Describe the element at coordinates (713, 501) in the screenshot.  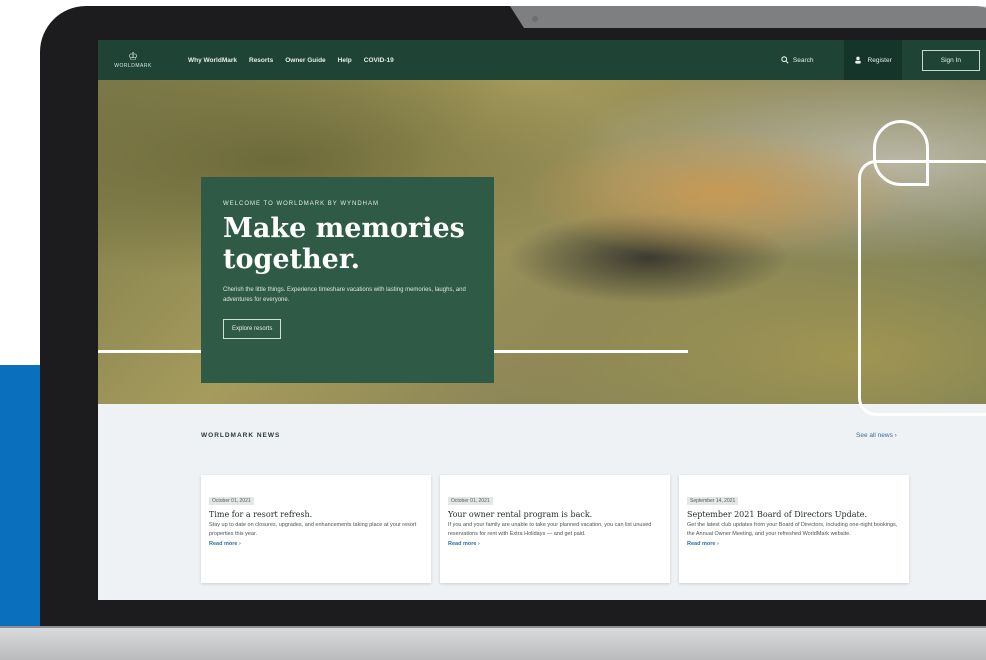
I see `news-date-badge: September 14, 2021` at that location.